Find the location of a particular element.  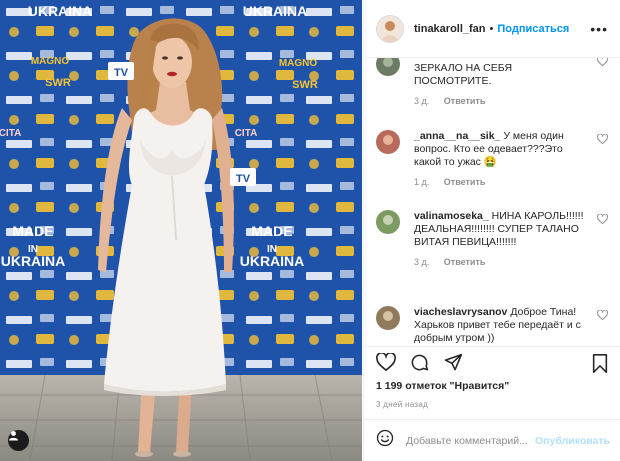

commenter-username: viacheslavrysanov is located at coordinates (460, 312).